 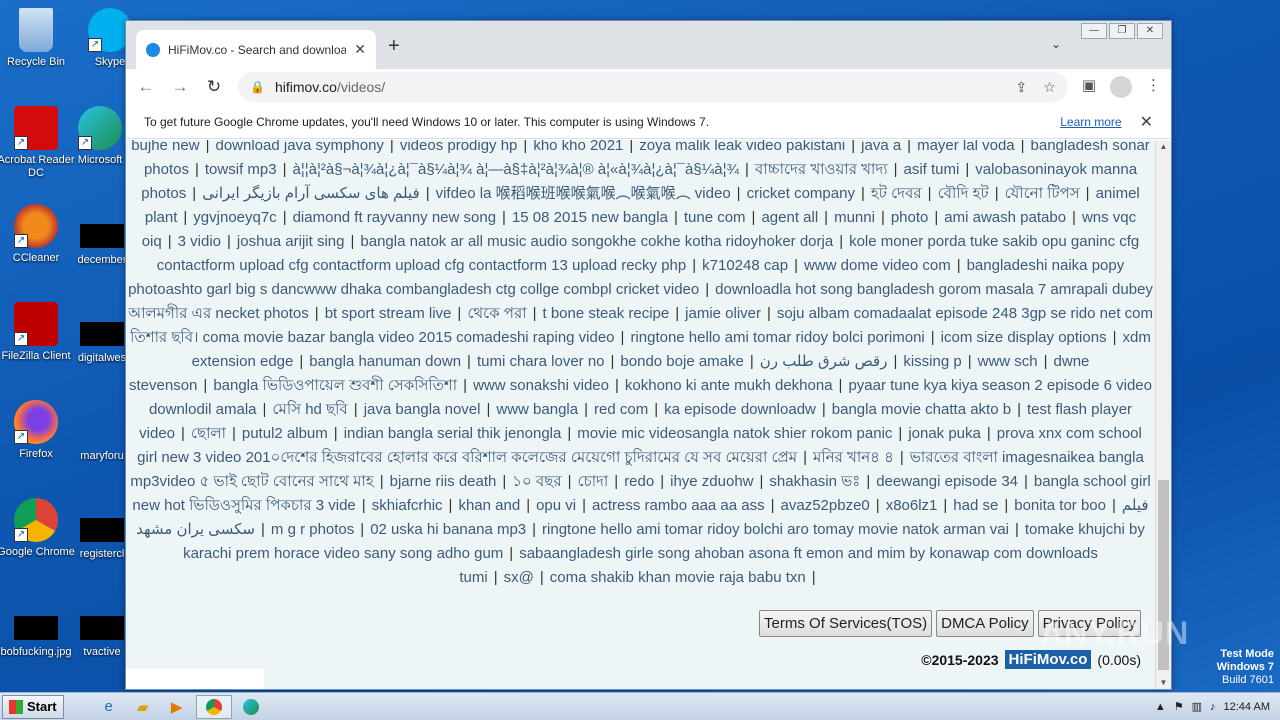 What do you see at coordinates (213, 706) in the screenshot?
I see `chrome-taskbar-icon` at bounding box center [213, 706].